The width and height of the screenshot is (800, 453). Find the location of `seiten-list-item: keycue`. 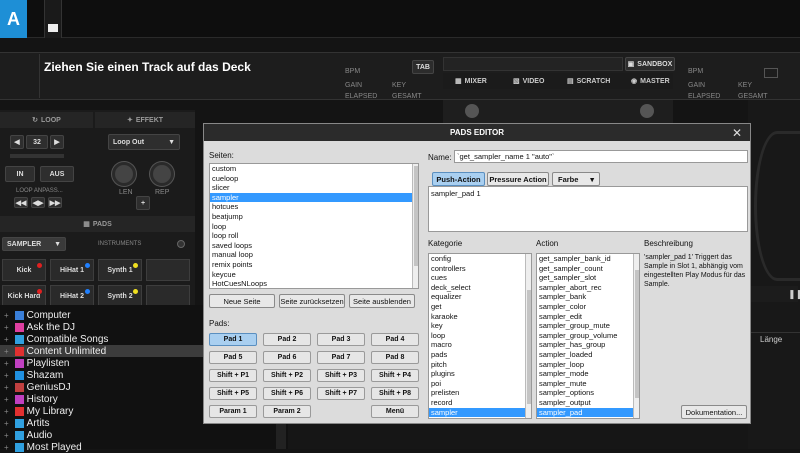

seiten-list-item: keycue is located at coordinates (314, 275).